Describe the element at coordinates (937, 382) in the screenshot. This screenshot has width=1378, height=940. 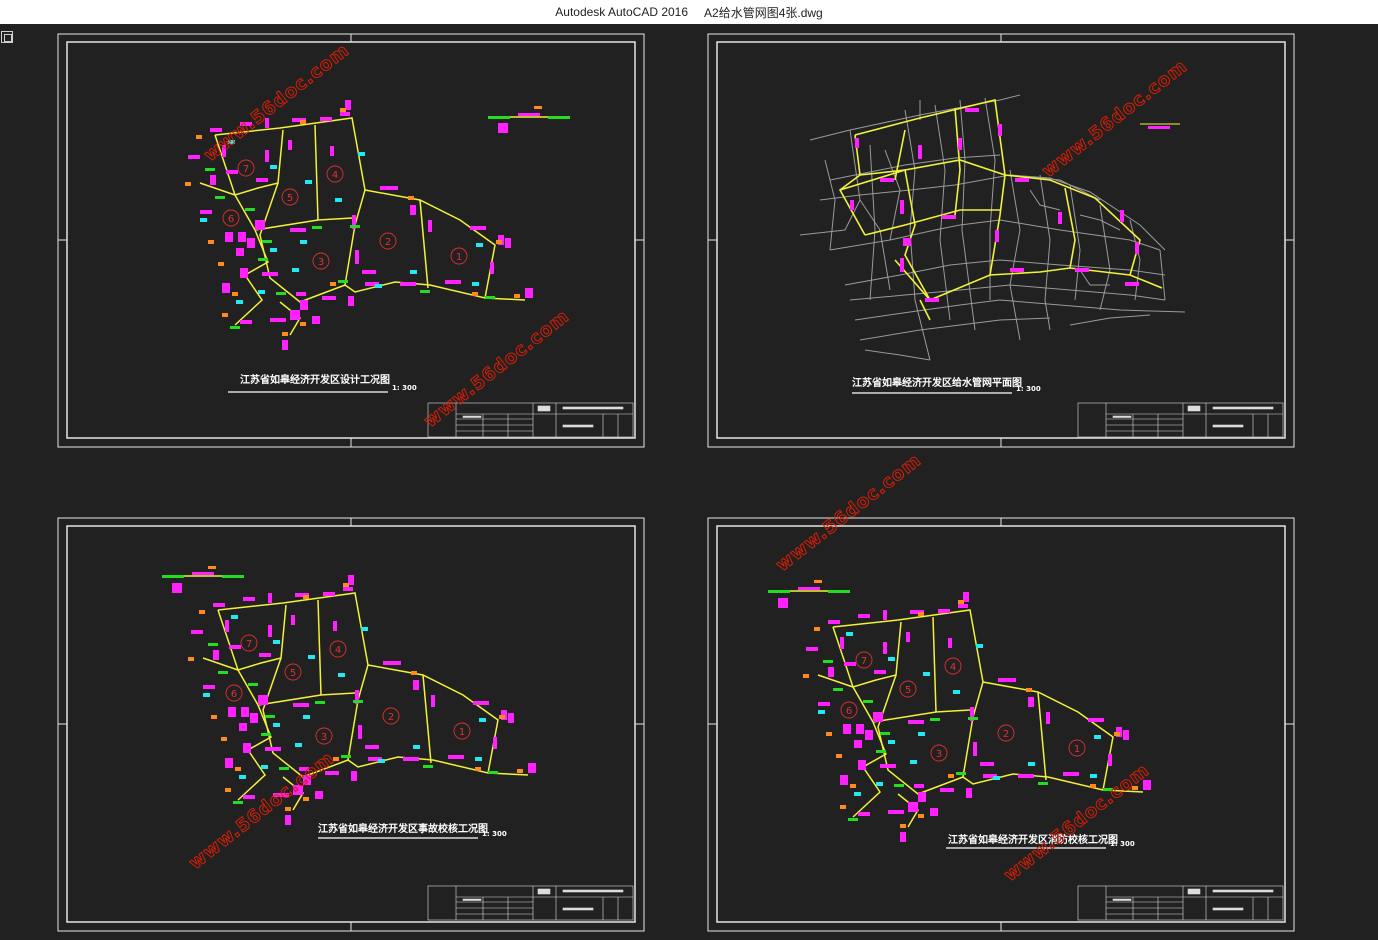
I see `sheet-title: 江苏省如皋经济开发区给水管网平面图` at that location.